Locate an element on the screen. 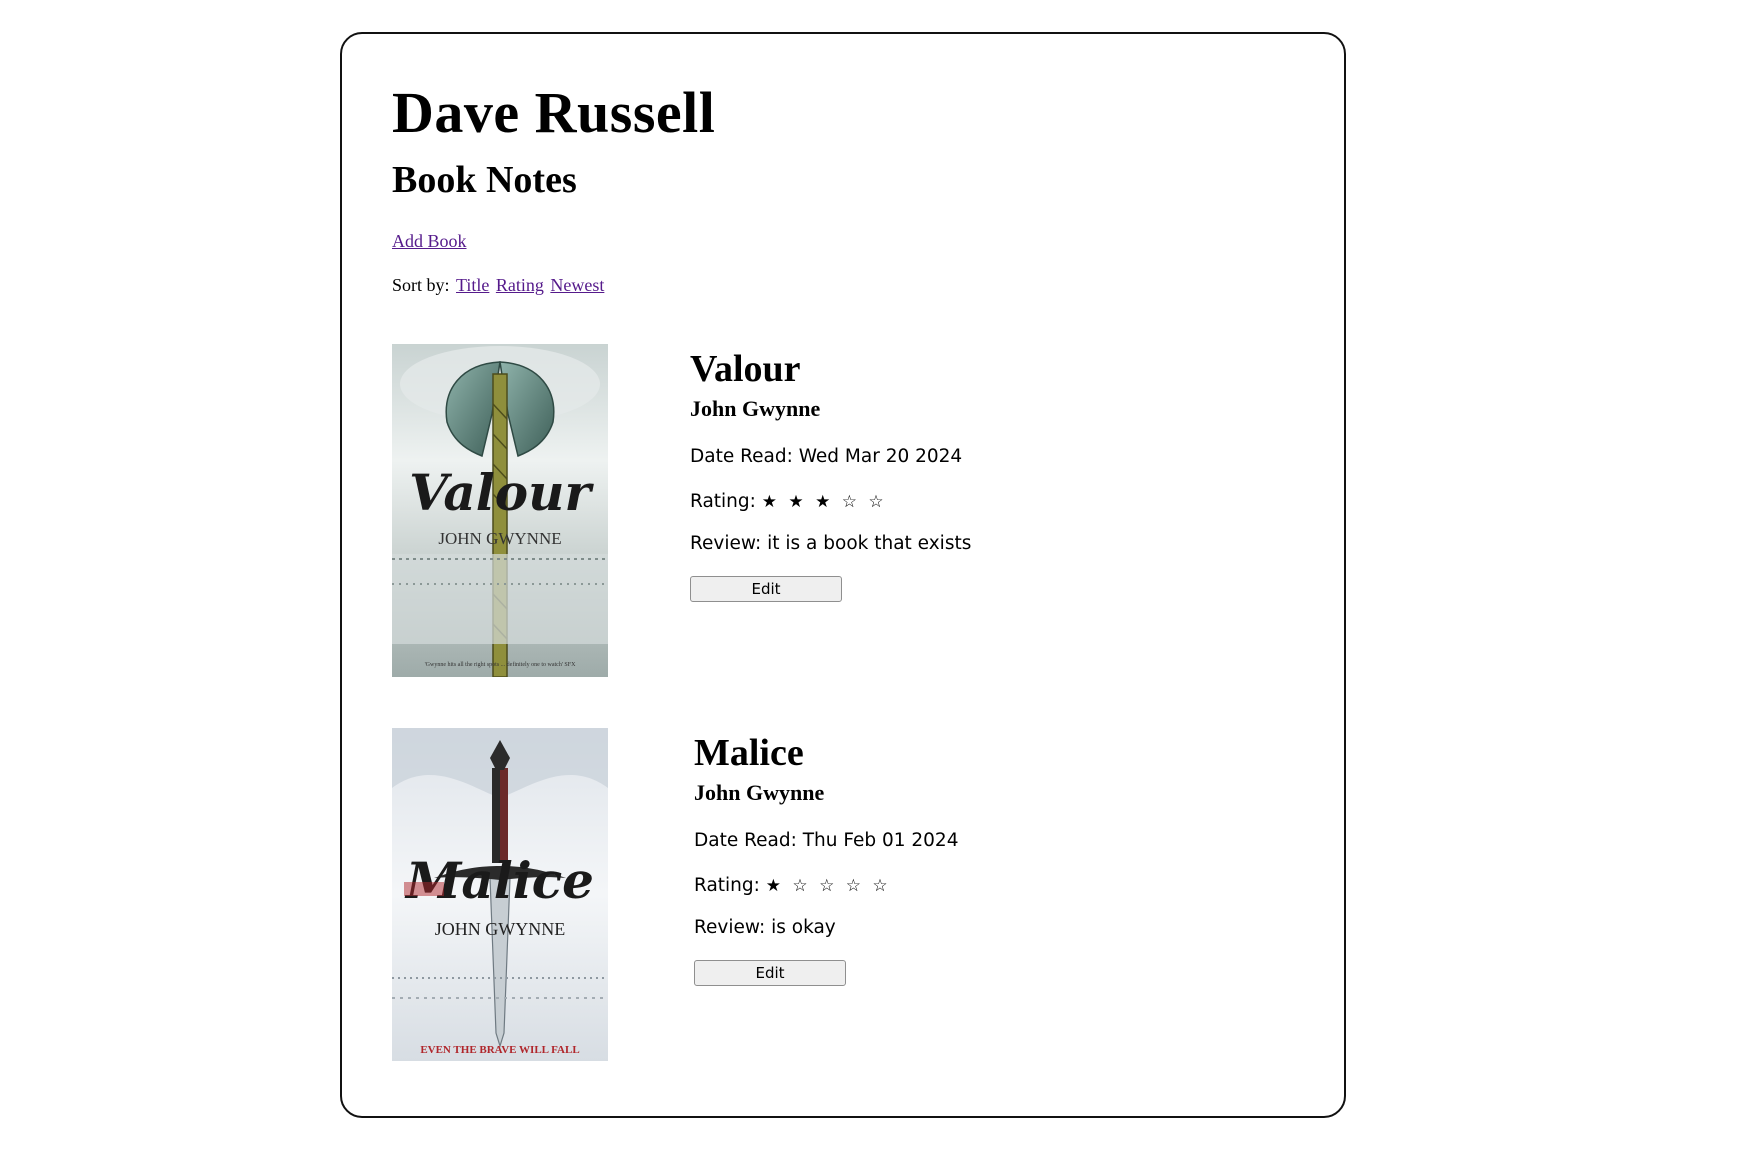  rating-stars: ★ ★ ★ ☆ ☆ is located at coordinates (824, 502).